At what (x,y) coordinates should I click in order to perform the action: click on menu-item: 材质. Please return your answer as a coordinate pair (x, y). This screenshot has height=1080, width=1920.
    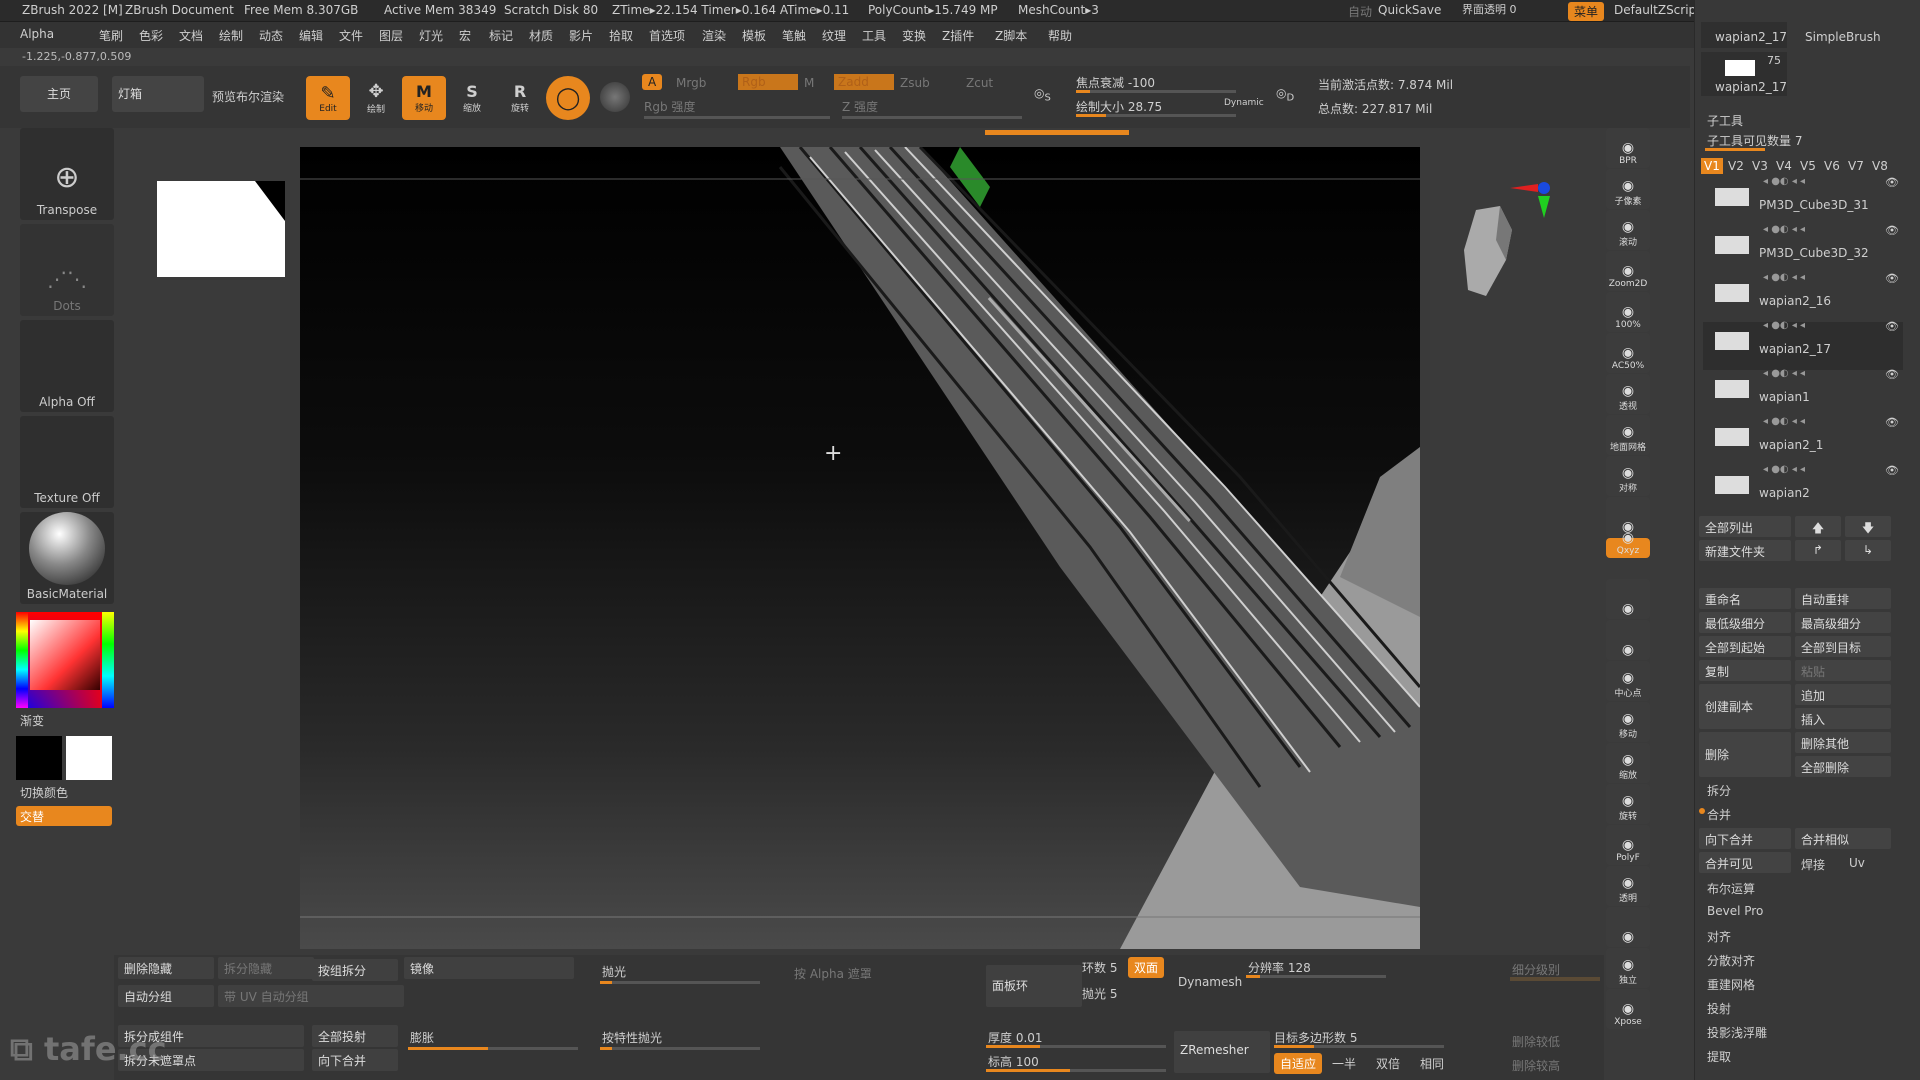
    Looking at the image, I should click on (541, 35).